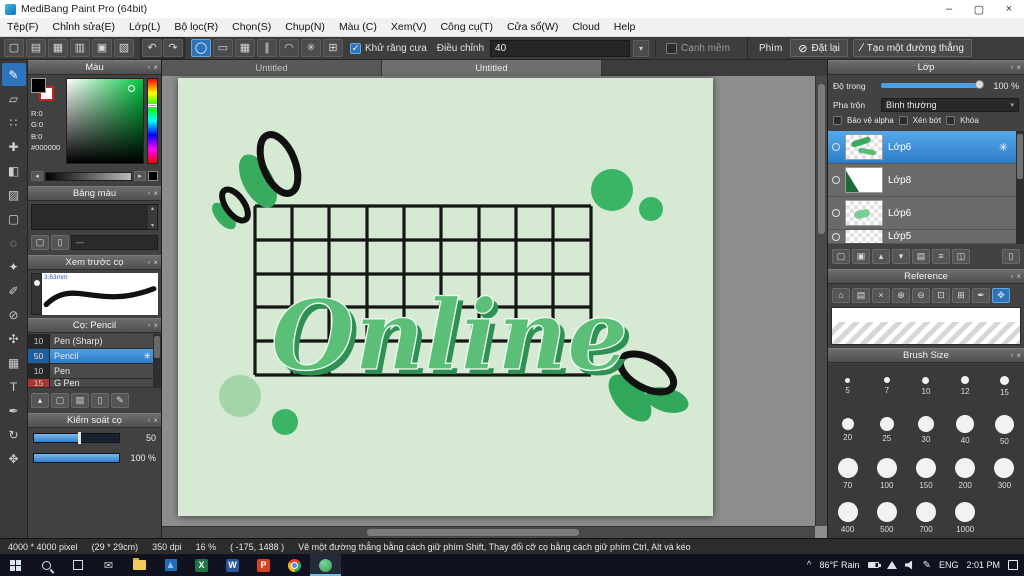 The width and height of the screenshot is (1024, 576). Describe the element at coordinates (1020, 187) in the screenshot. I see `layer-list-scrollbar` at that location.